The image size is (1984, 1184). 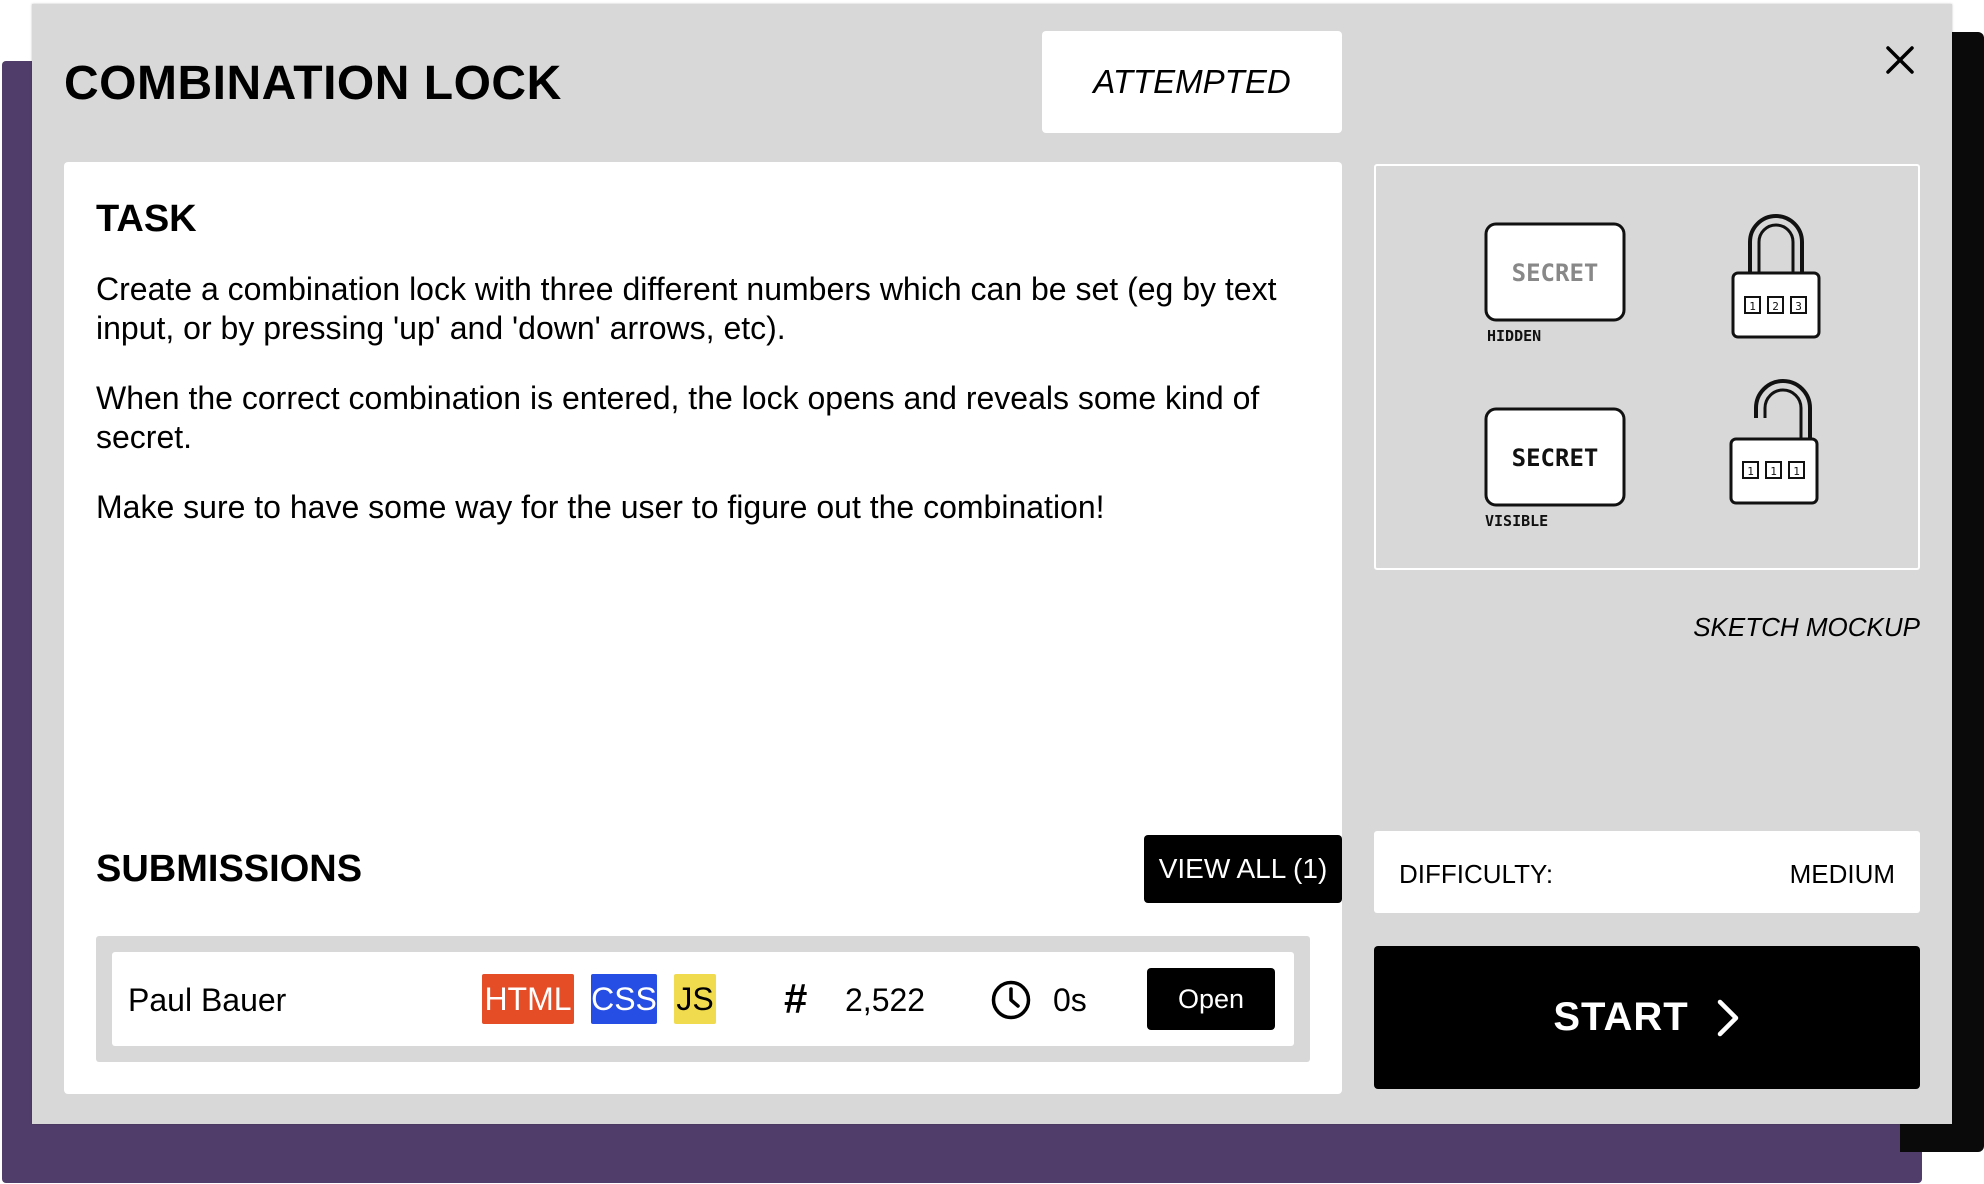 What do you see at coordinates (885, 1000) in the screenshot?
I see `view-count: 2,522` at bounding box center [885, 1000].